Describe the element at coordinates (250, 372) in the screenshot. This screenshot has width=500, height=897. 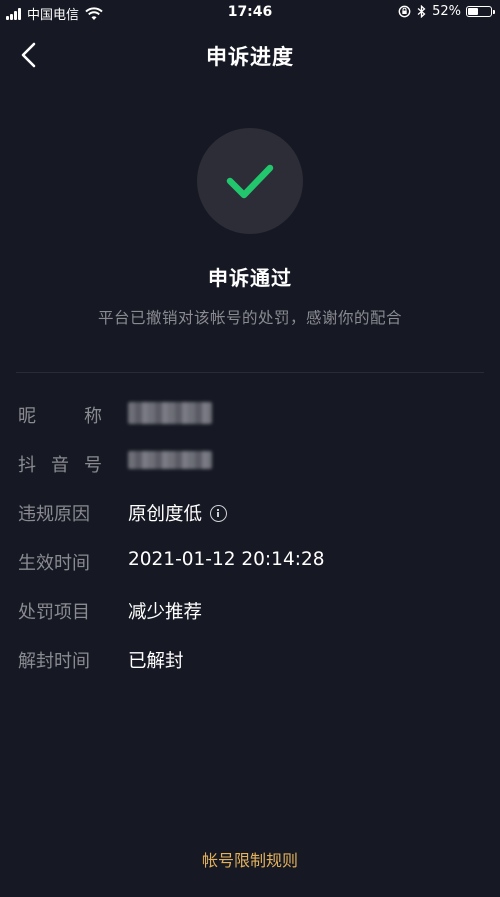
I see `divider` at that location.